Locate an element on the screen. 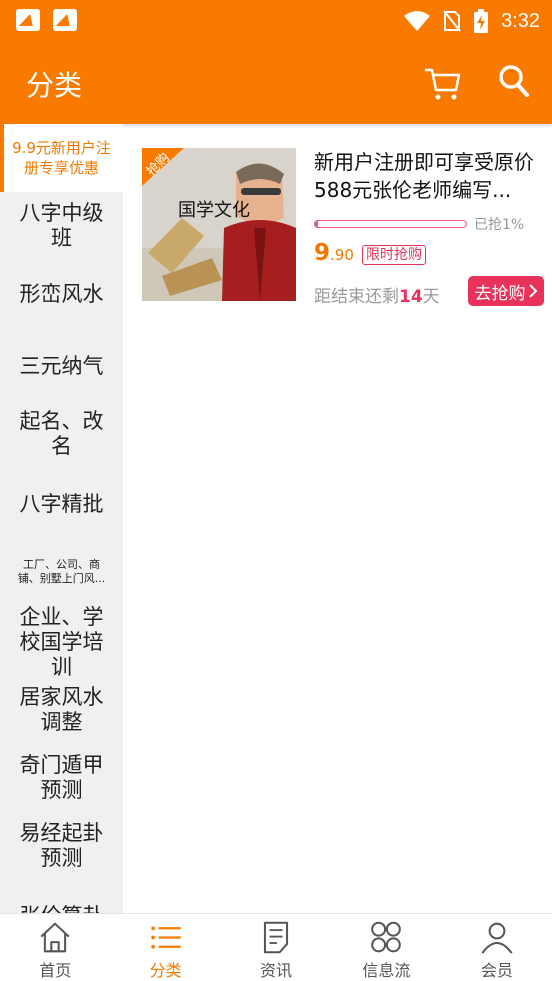 The height and width of the screenshot is (981, 552). nav-news: 资讯 is located at coordinates (276, 947).